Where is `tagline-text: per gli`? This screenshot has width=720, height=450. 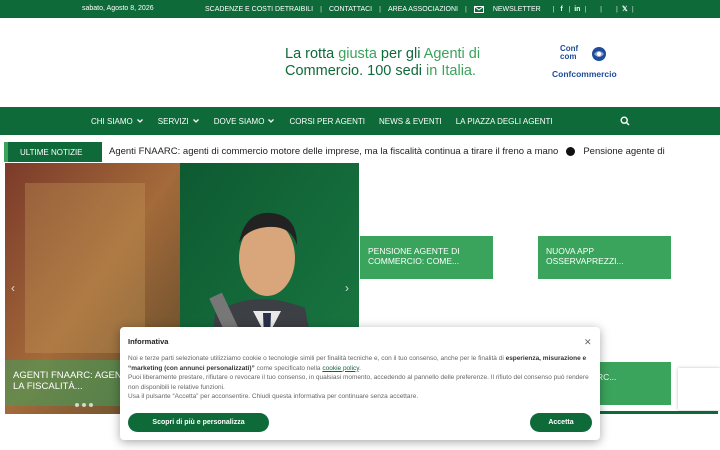
tagline-text: per gli is located at coordinates (400, 54).